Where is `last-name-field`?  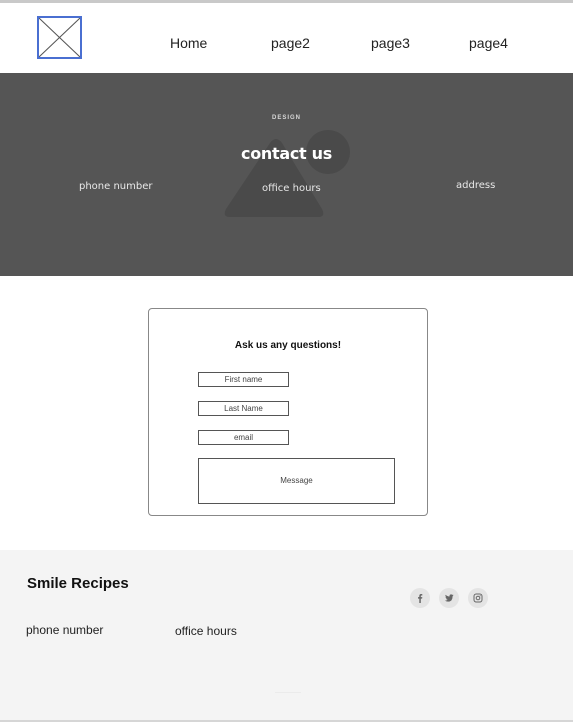 last-name-field is located at coordinates (243, 408).